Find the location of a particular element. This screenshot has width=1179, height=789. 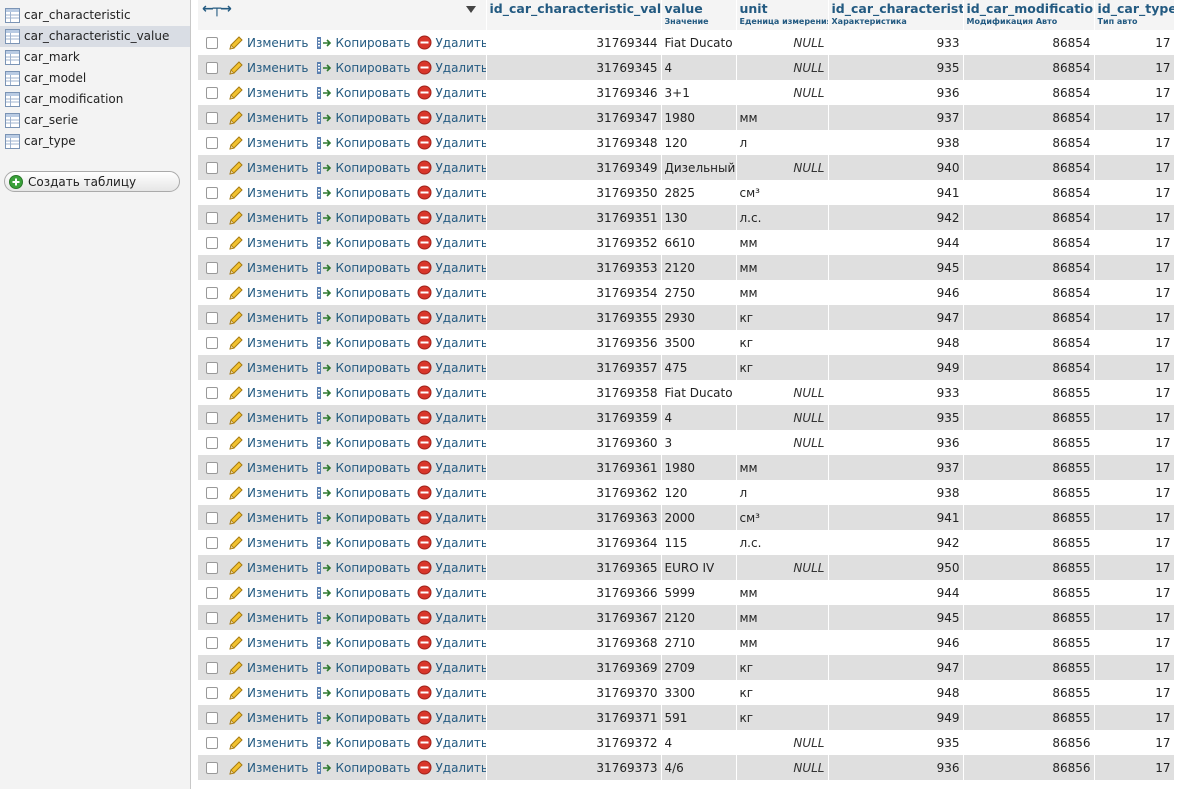

cell-id-car-characteristic: 933 is located at coordinates (896, 42).